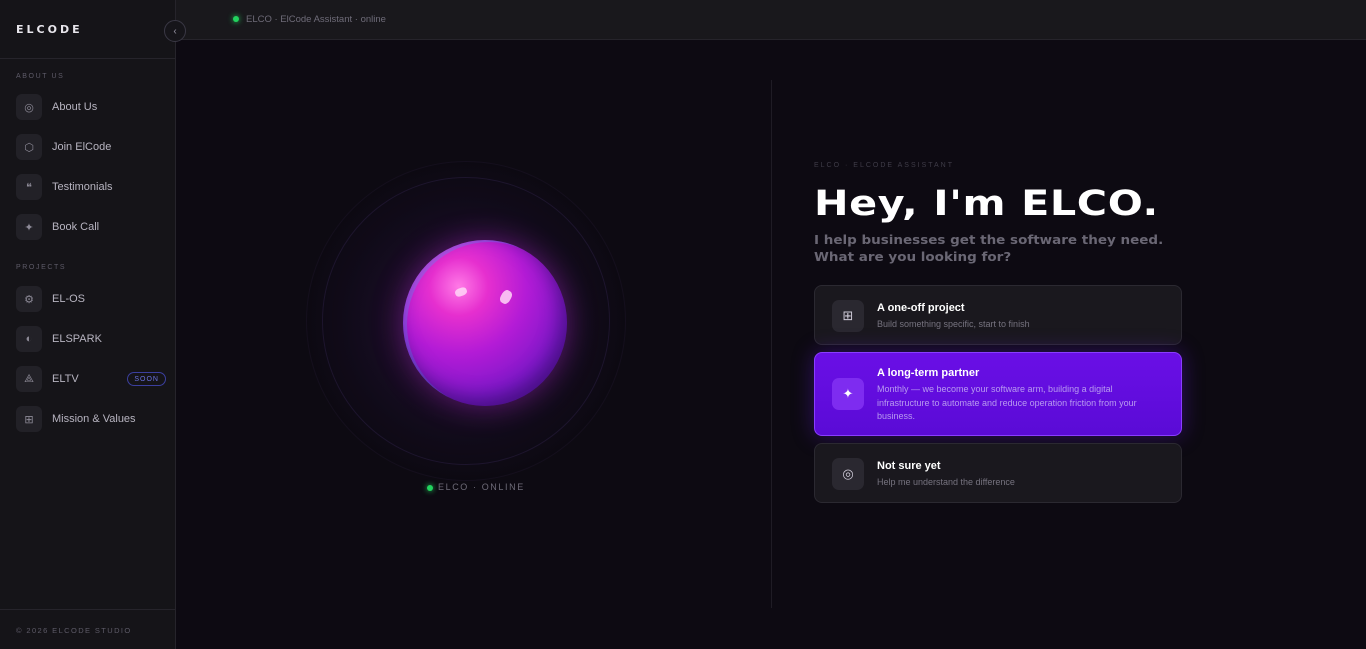 Image resolution: width=1366 pixels, height=649 pixels. Describe the element at coordinates (29, 379) in the screenshot. I see `triangle-icon: ⟁` at that location.